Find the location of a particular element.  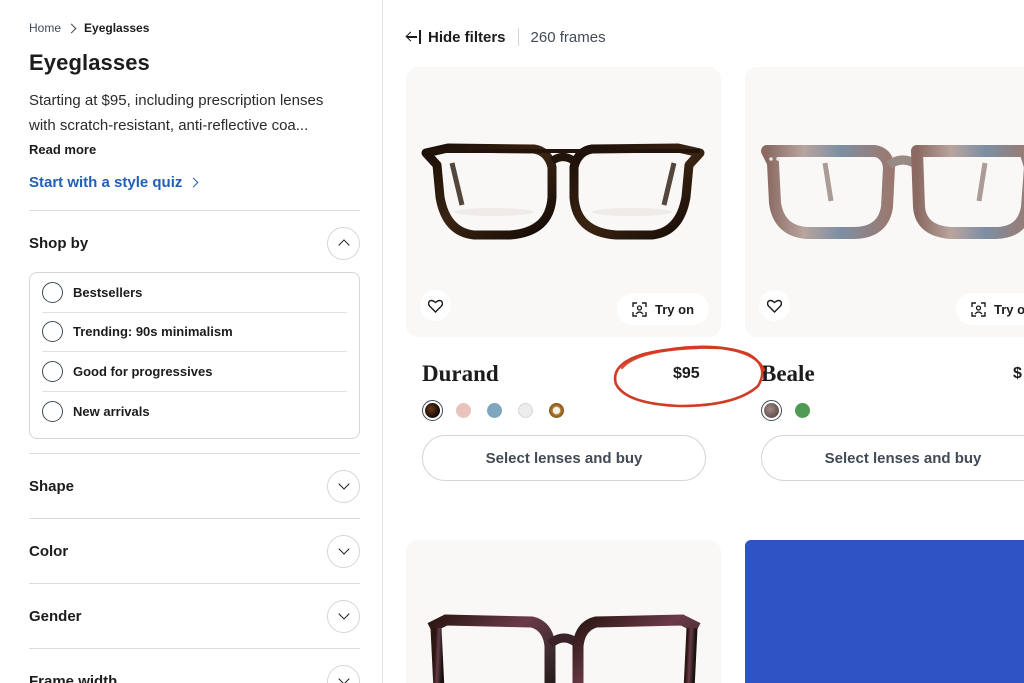

option-label: New arrivals is located at coordinates (111, 411).